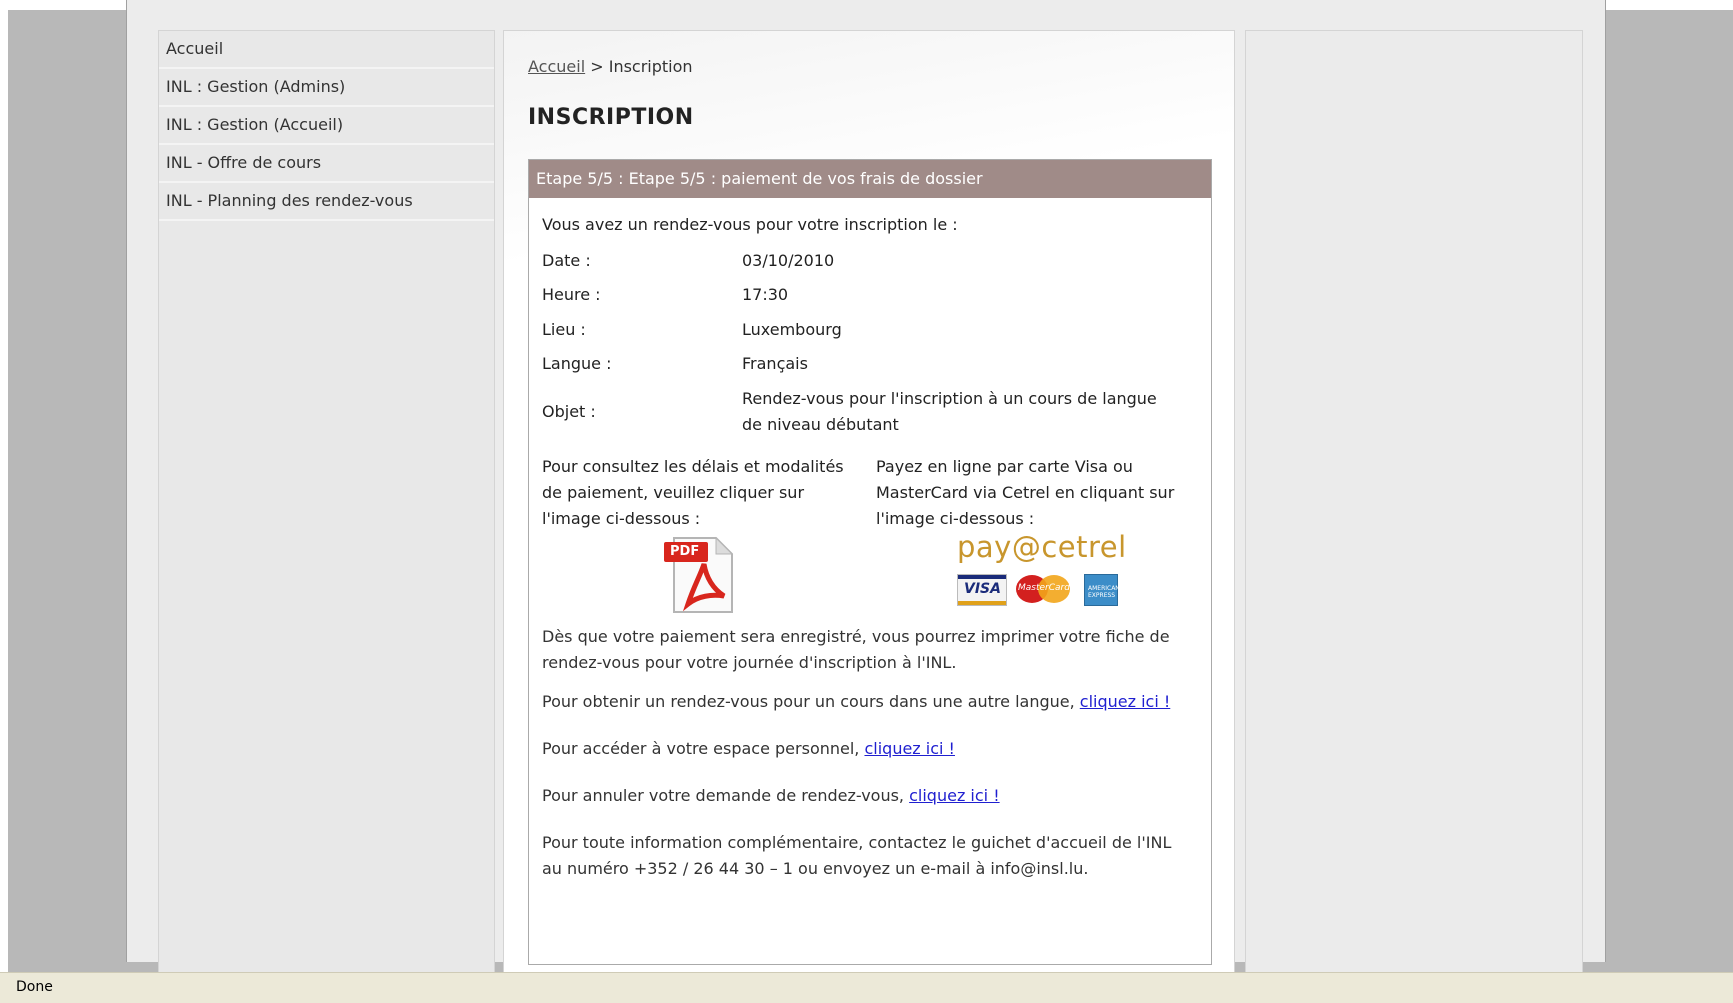  Describe the element at coordinates (571, 294) in the screenshot. I see `time-label: Heure :` at that location.